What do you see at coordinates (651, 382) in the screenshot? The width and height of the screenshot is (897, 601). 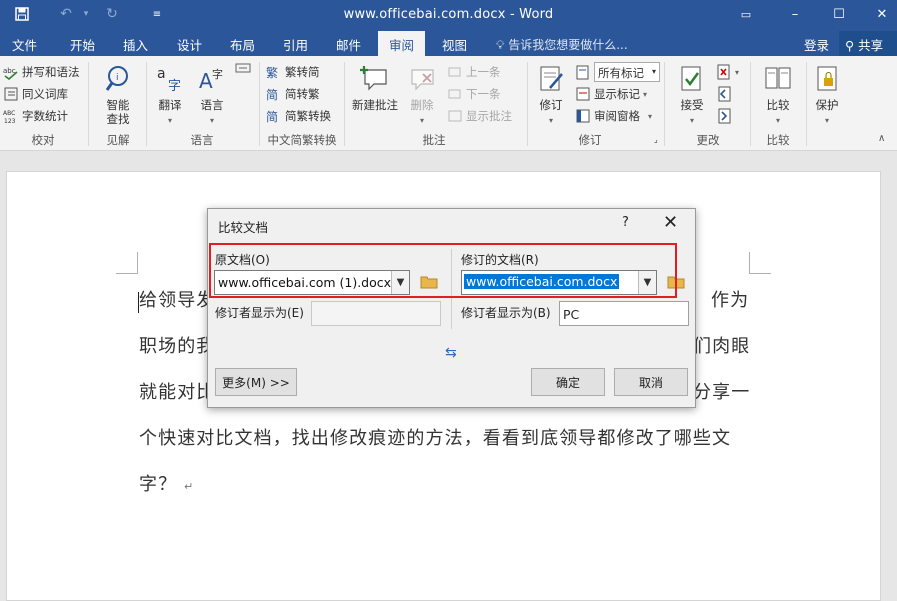 I see `cancel-button: 取消` at bounding box center [651, 382].